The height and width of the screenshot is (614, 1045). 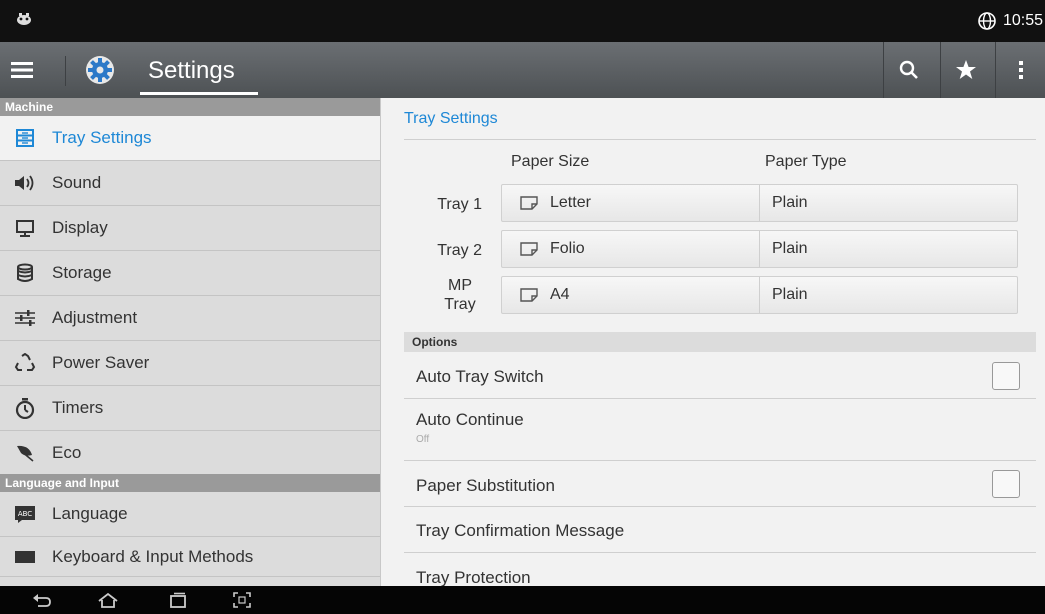 I want to click on option-label: Auto Tray Switch, so click(x=480, y=376).